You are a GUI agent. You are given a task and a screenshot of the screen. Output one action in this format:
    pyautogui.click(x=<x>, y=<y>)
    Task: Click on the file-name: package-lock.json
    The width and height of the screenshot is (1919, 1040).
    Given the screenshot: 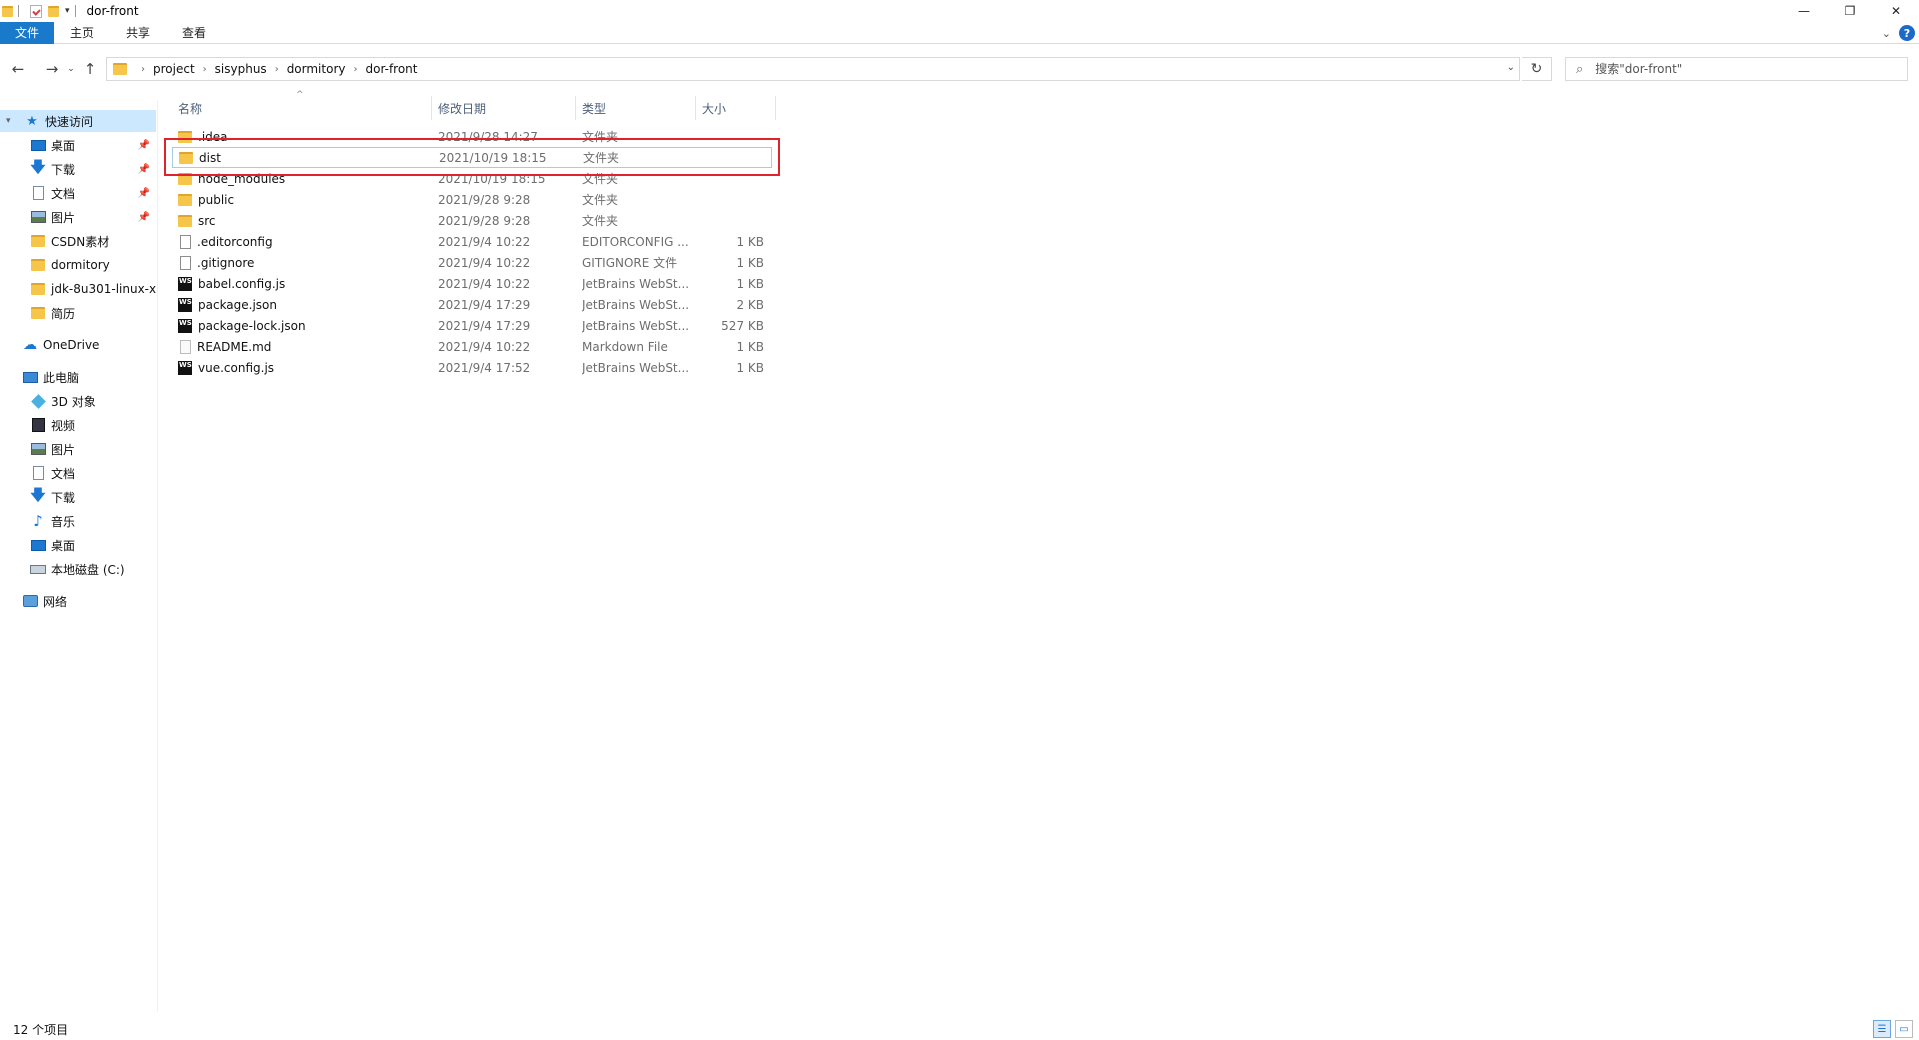 What is the action you would take?
    pyautogui.click(x=252, y=325)
    